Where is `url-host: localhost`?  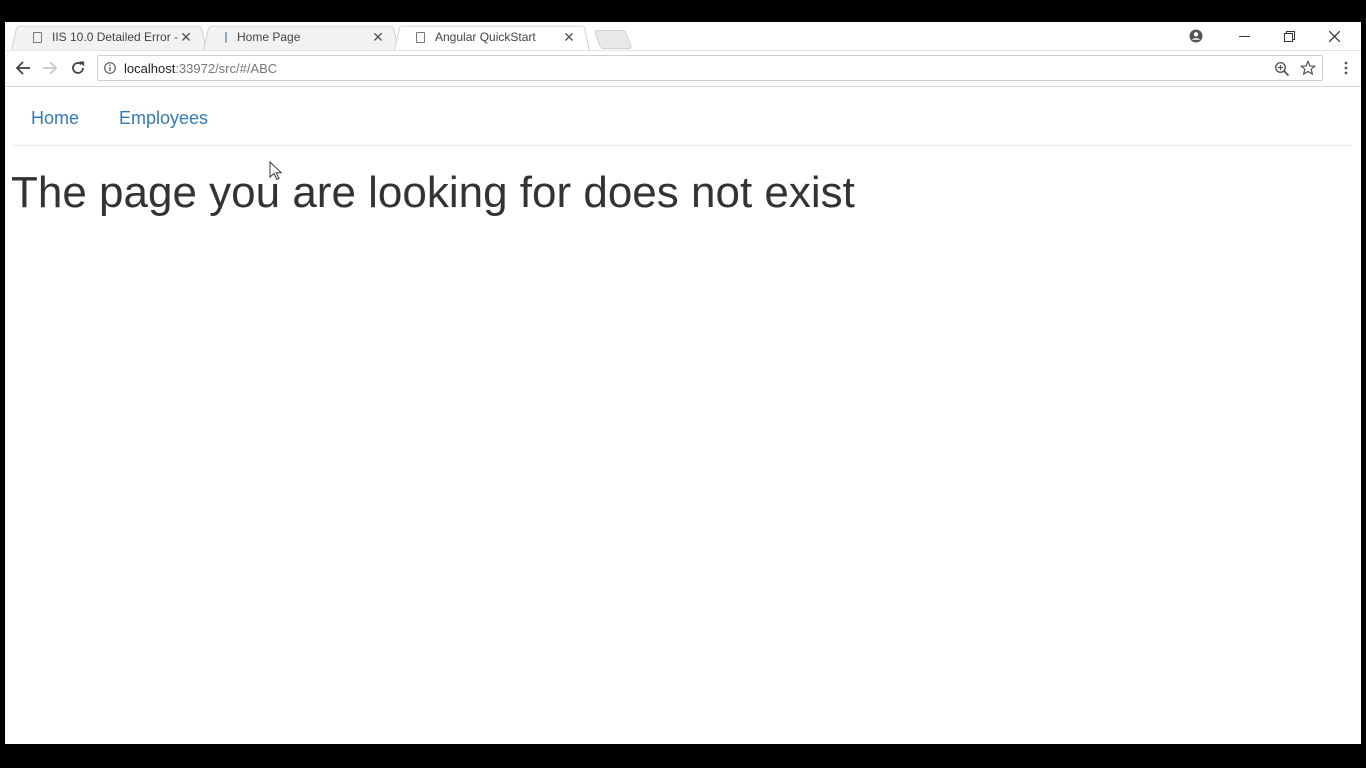
url-host: localhost is located at coordinates (150, 68).